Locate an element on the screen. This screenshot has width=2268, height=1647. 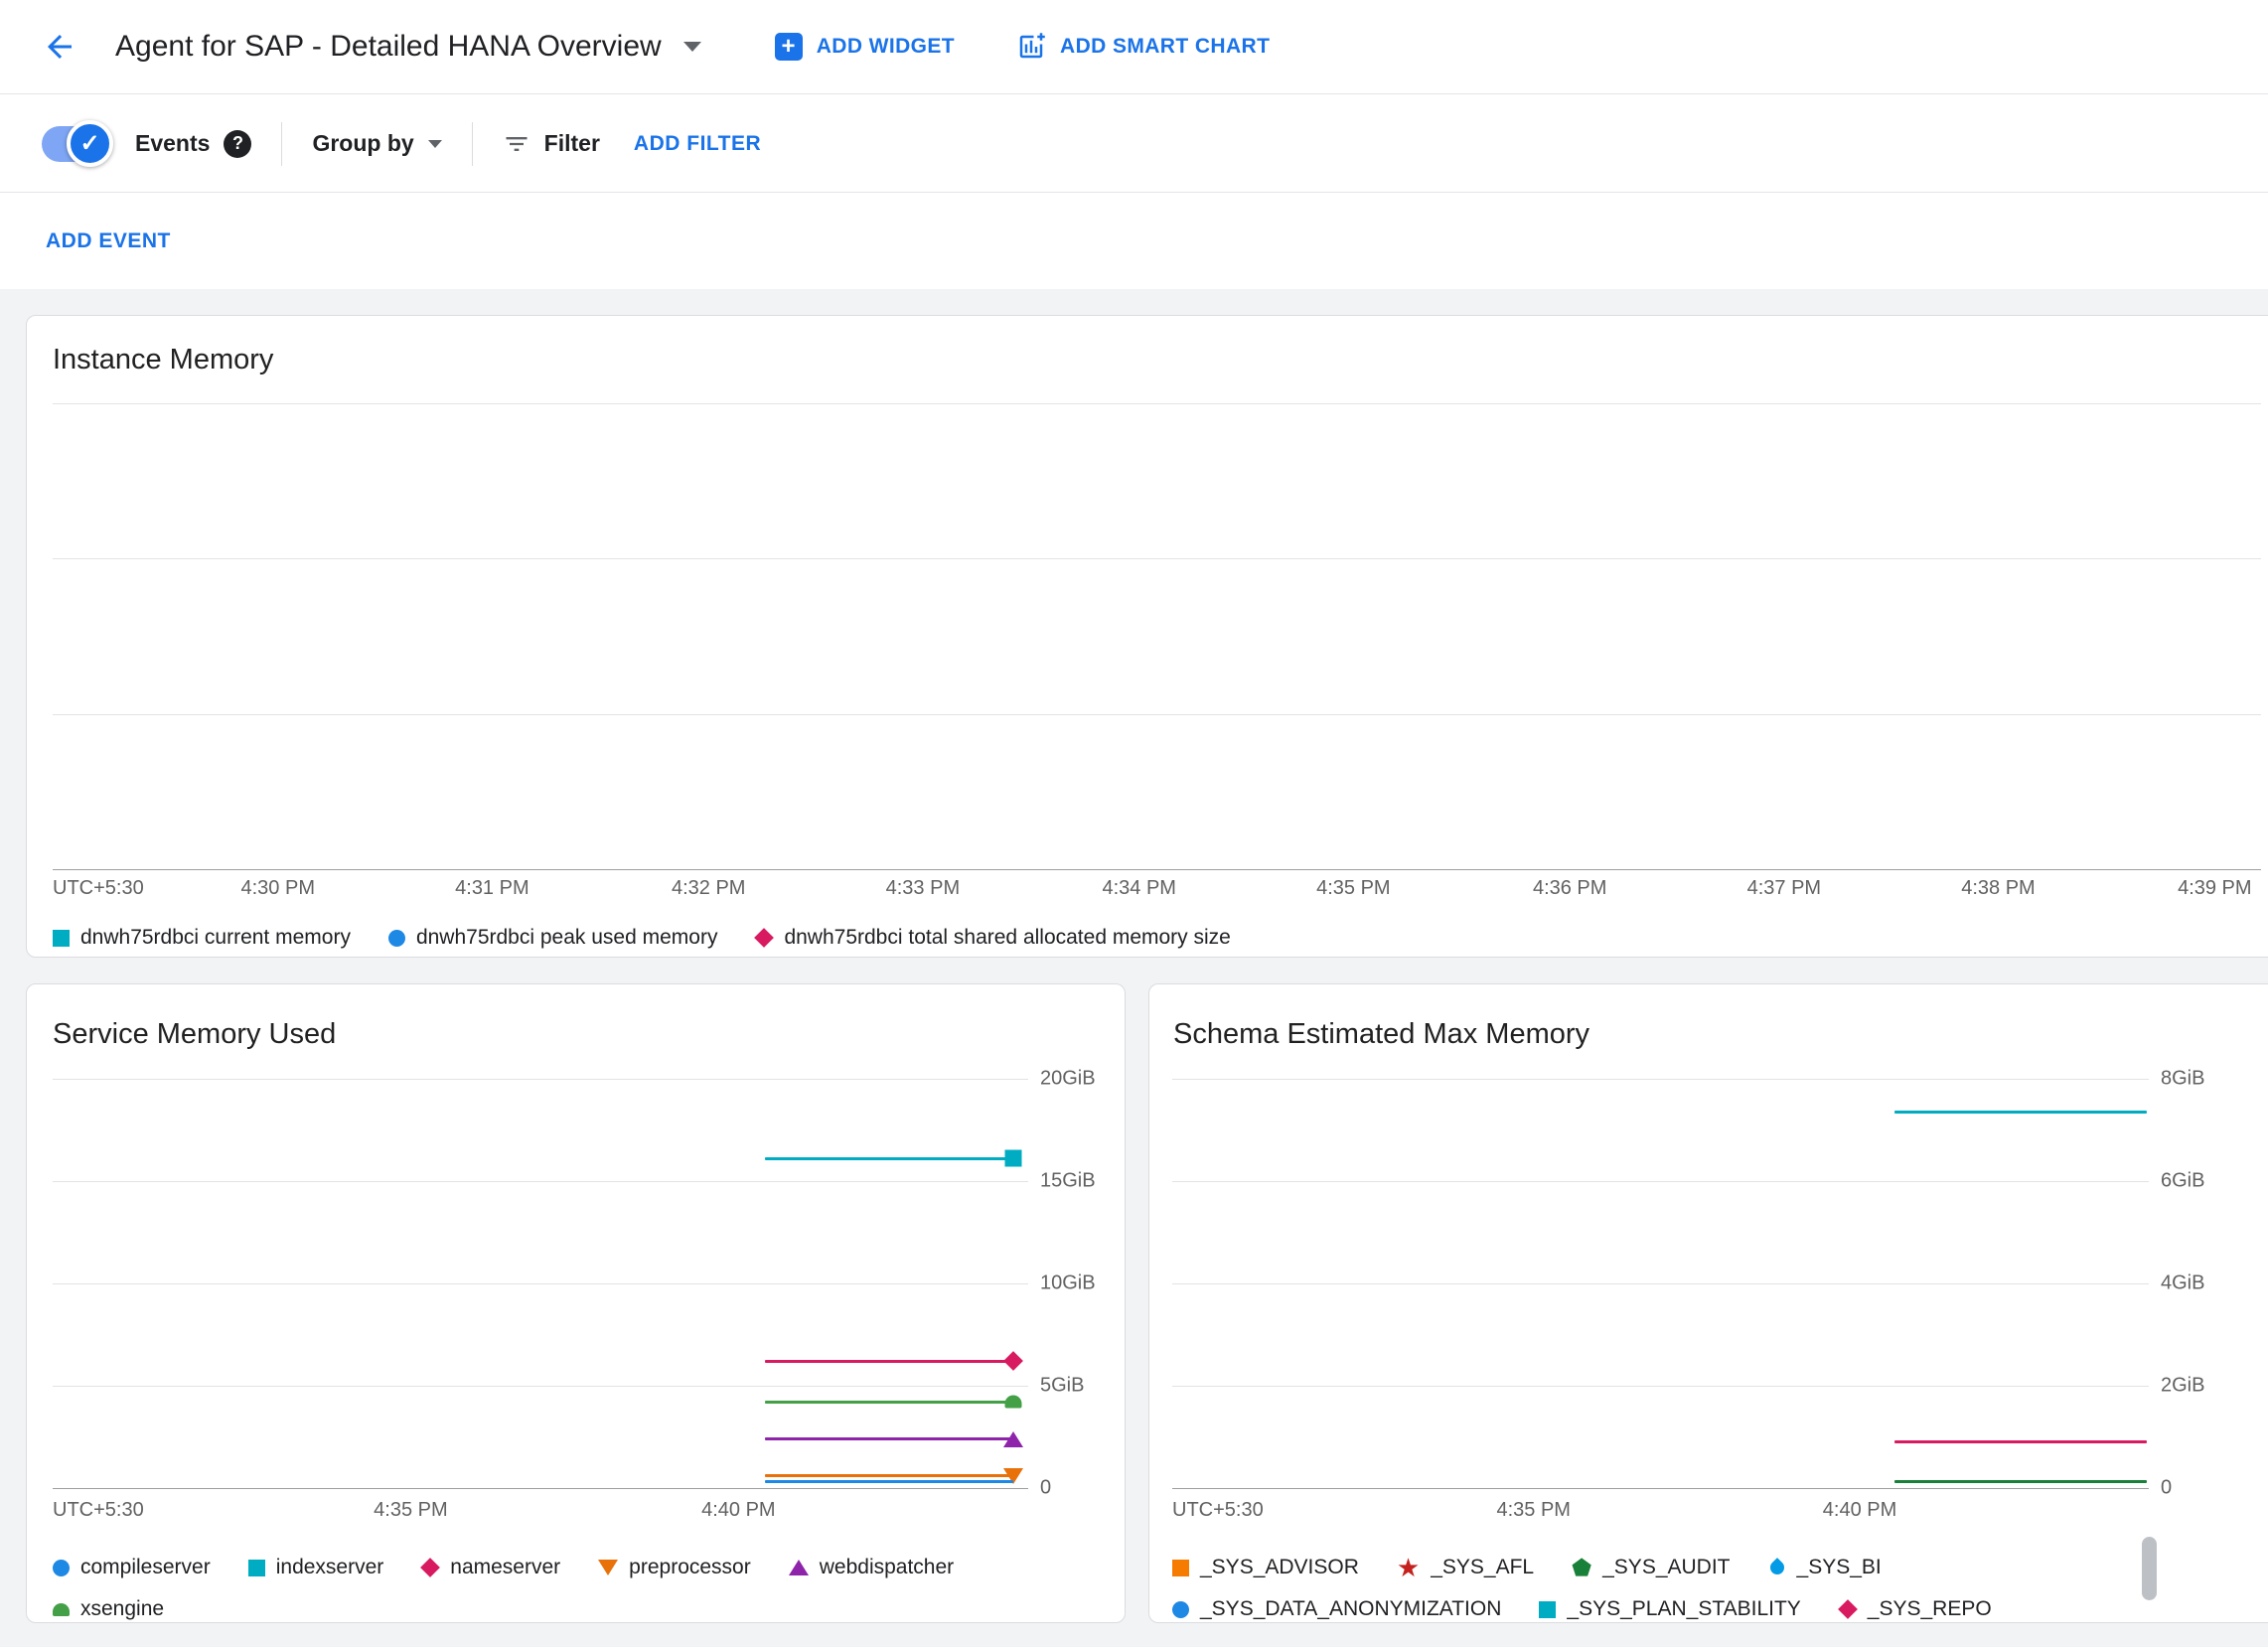
x-tick-label: 4:33 PM is located at coordinates (923, 888).